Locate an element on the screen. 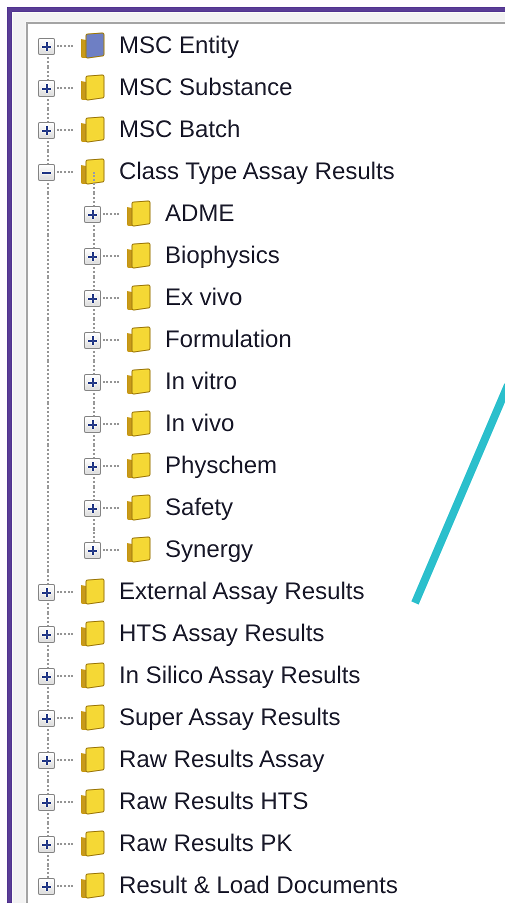 The height and width of the screenshot is (920, 505). tree-item-label: Biophysics is located at coordinates (222, 256).